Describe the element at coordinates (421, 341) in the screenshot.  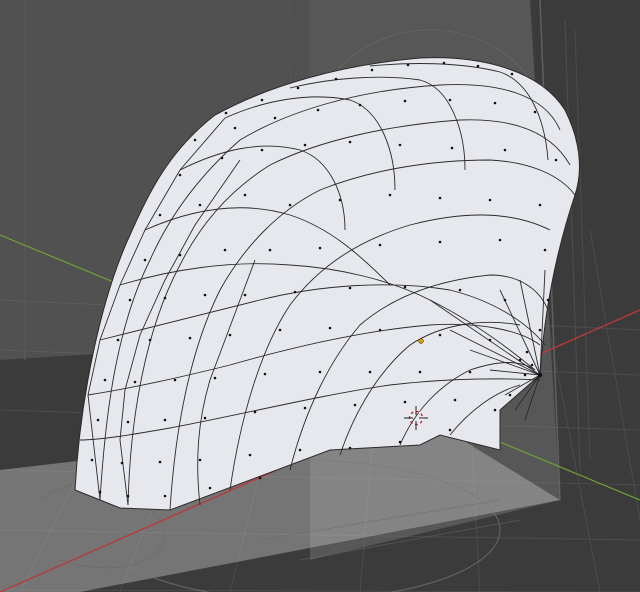
I see `object-origin` at that location.